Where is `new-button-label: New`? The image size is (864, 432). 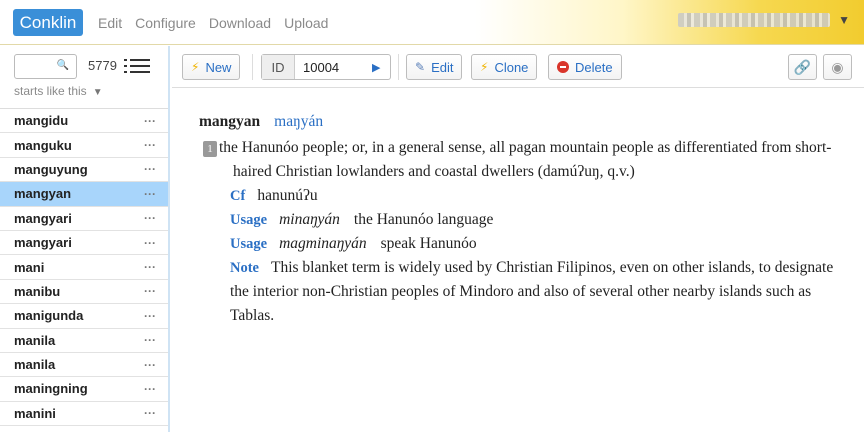
new-button-label: New is located at coordinates (218, 67).